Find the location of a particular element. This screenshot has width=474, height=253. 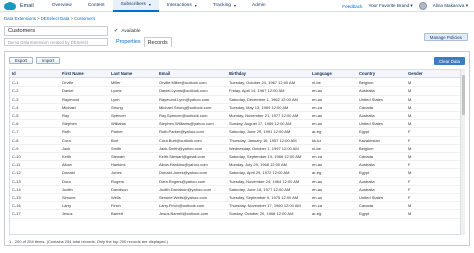

table-cell: C-5 is located at coordinates (15, 116).